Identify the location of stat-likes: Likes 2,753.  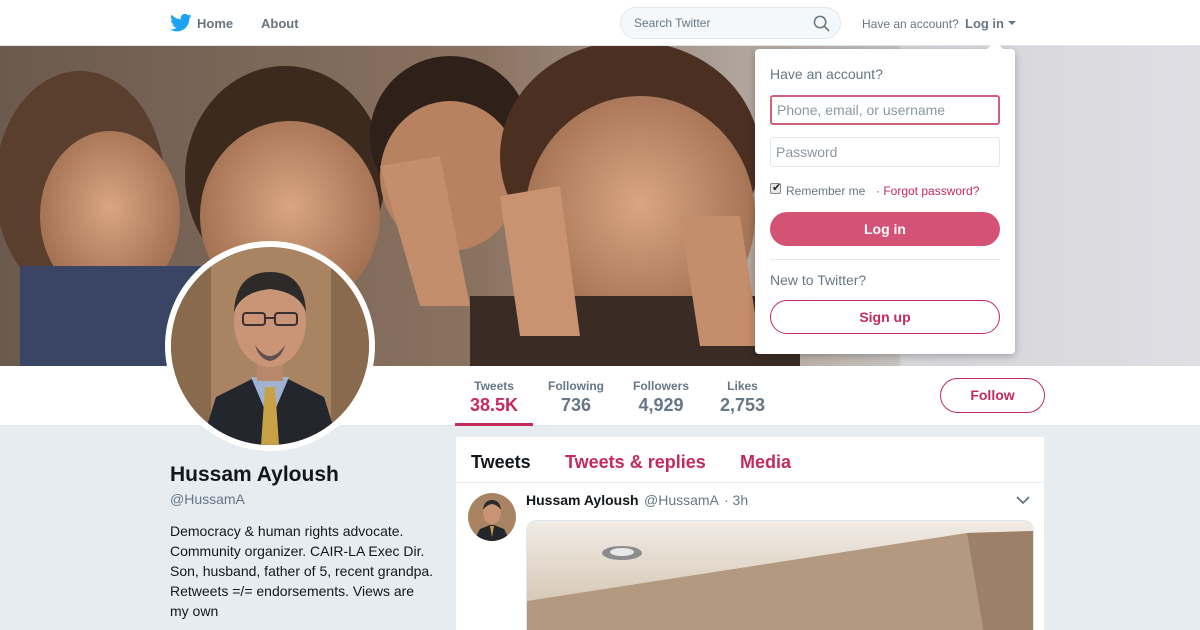
(742, 397).